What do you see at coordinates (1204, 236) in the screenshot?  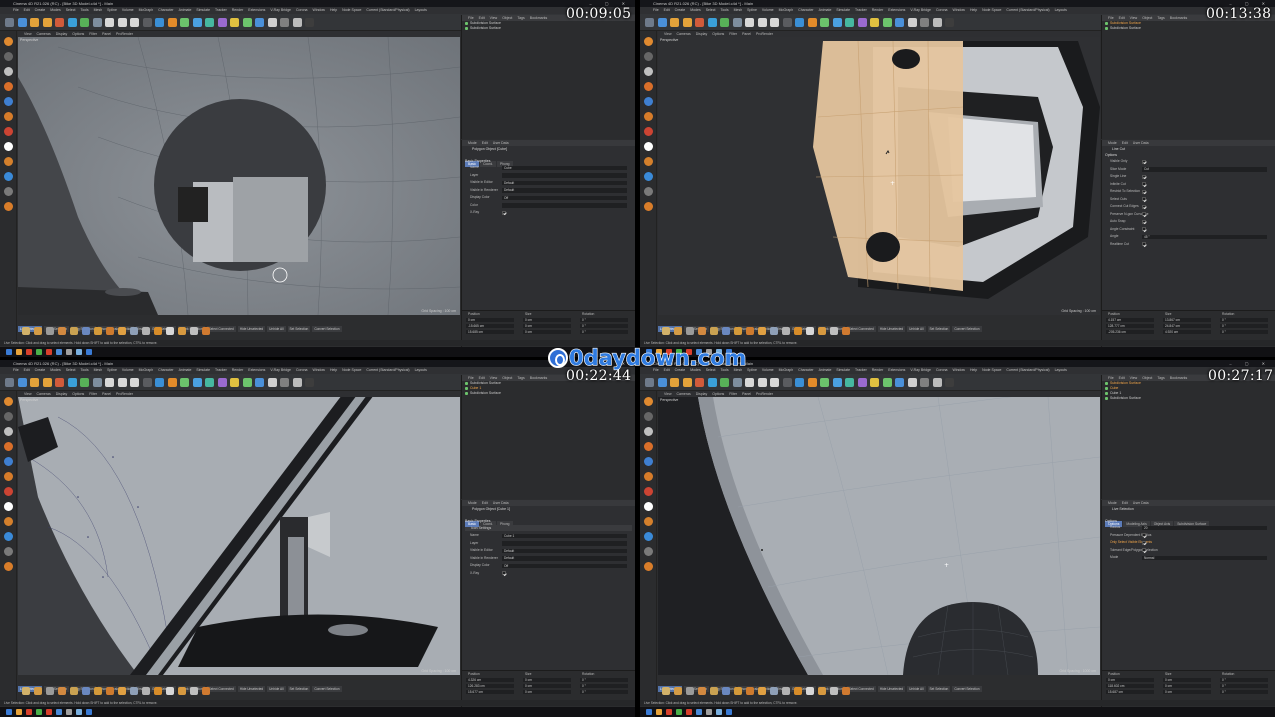 I see `attribute-field: 45 °` at bounding box center [1204, 236].